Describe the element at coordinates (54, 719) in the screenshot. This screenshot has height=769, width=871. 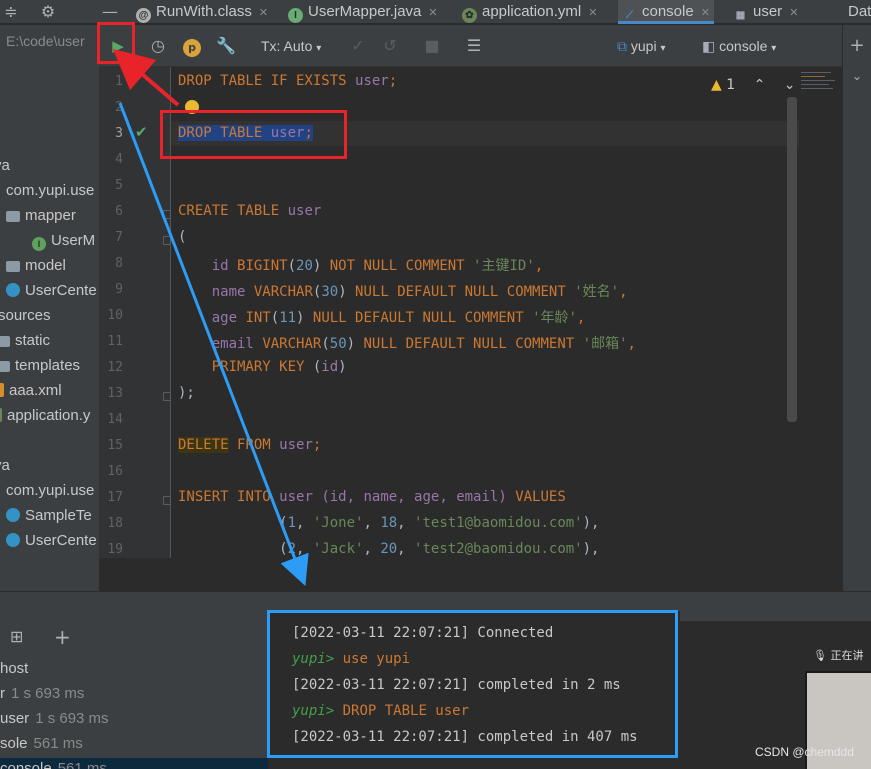
I see `service-item: user 1 s 693 ms` at that location.